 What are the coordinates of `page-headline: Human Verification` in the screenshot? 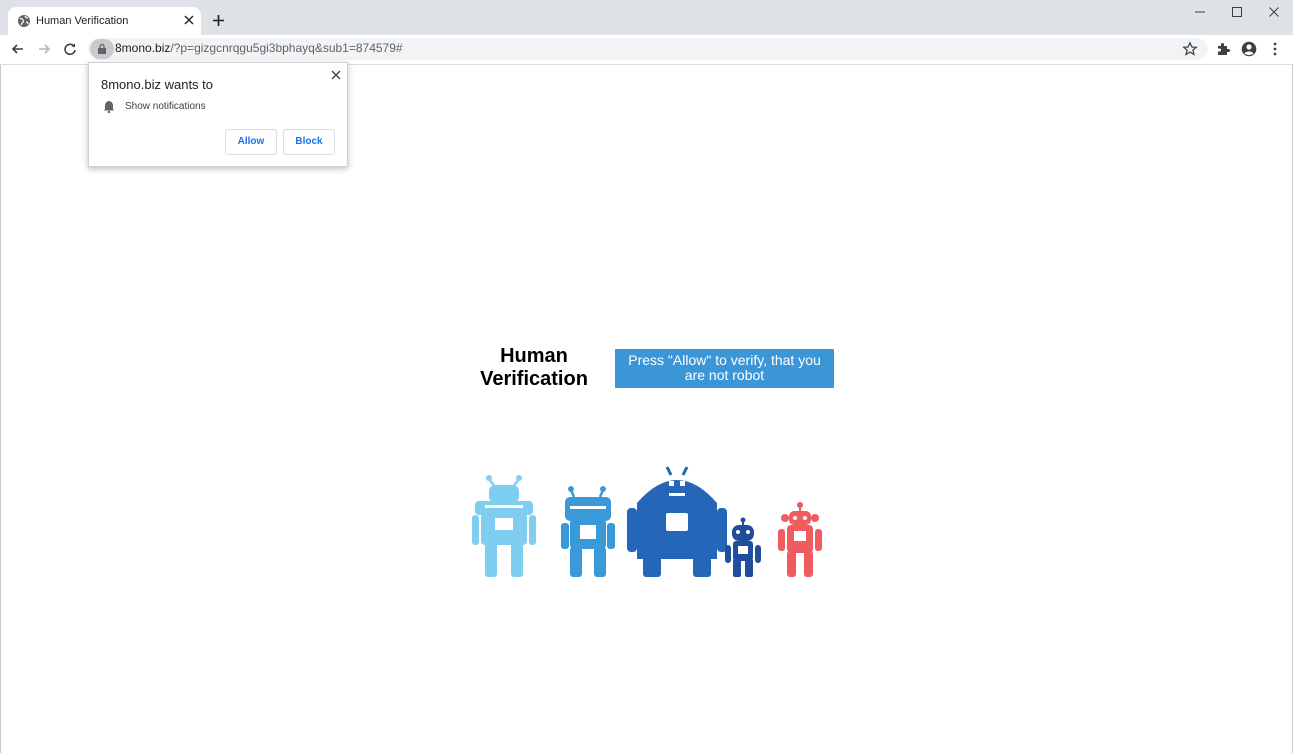 It's located at (534, 368).